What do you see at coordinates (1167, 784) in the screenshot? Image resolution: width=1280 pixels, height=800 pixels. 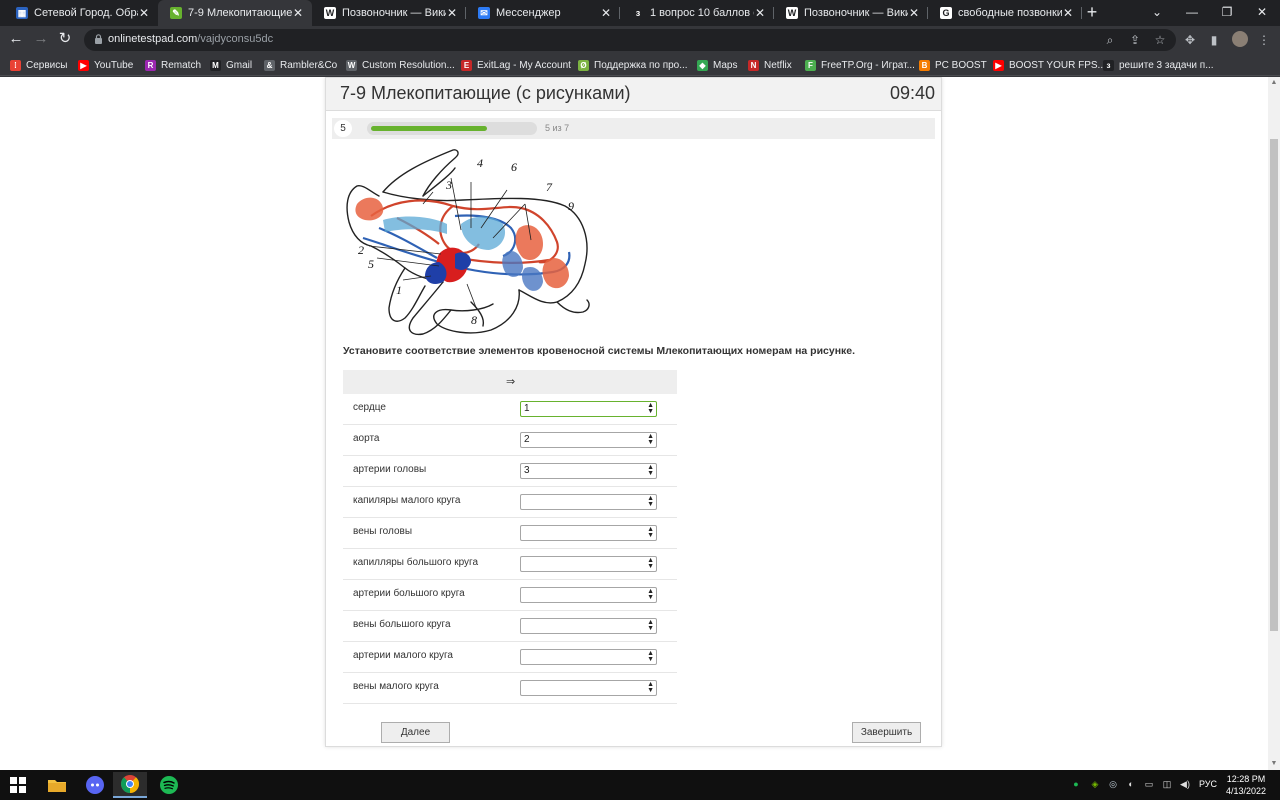 I see `tray-network-icon: ◫` at bounding box center [1167, 784].